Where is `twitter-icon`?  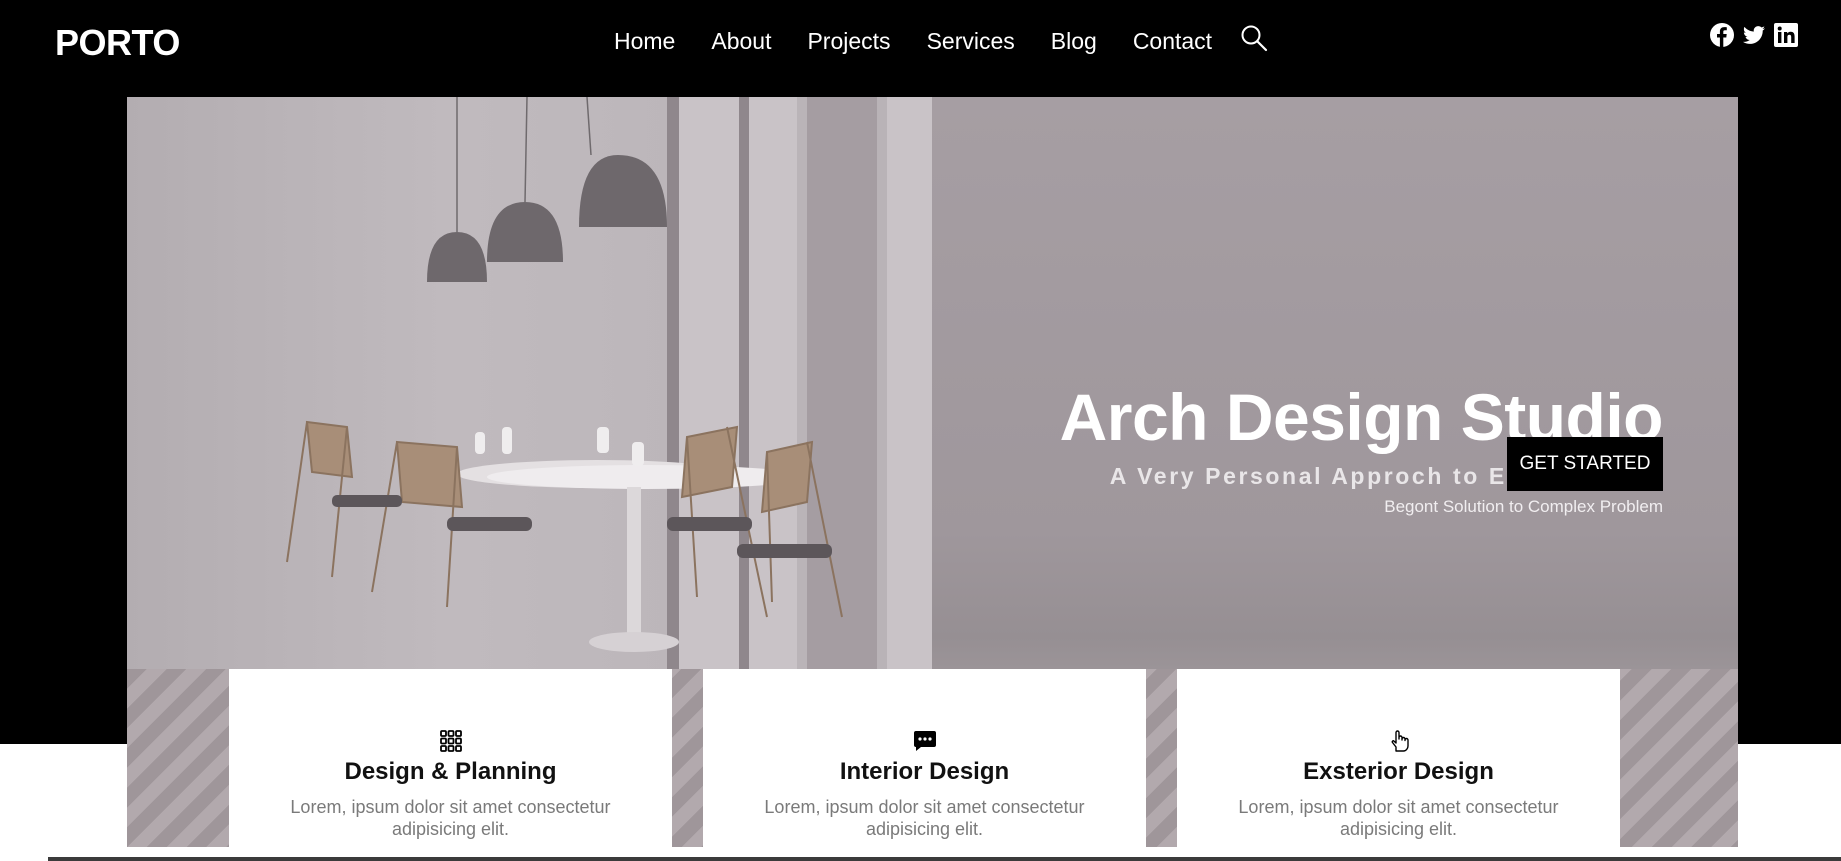 twitter-icon is located at coordinates (1754, 35).